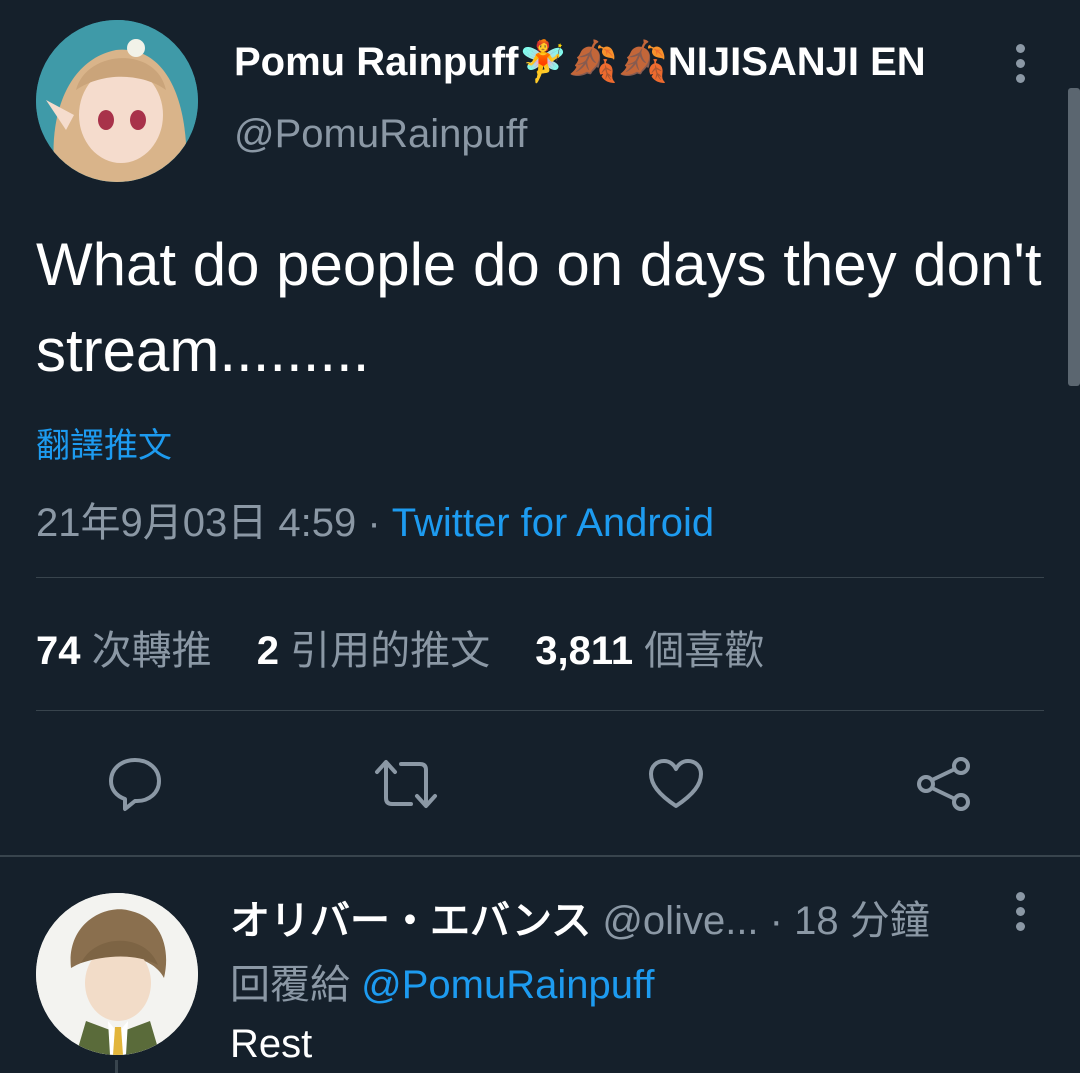 The height and width of the screenshot is (1073, 1080). I want to click on like-button, so click(676, 784).